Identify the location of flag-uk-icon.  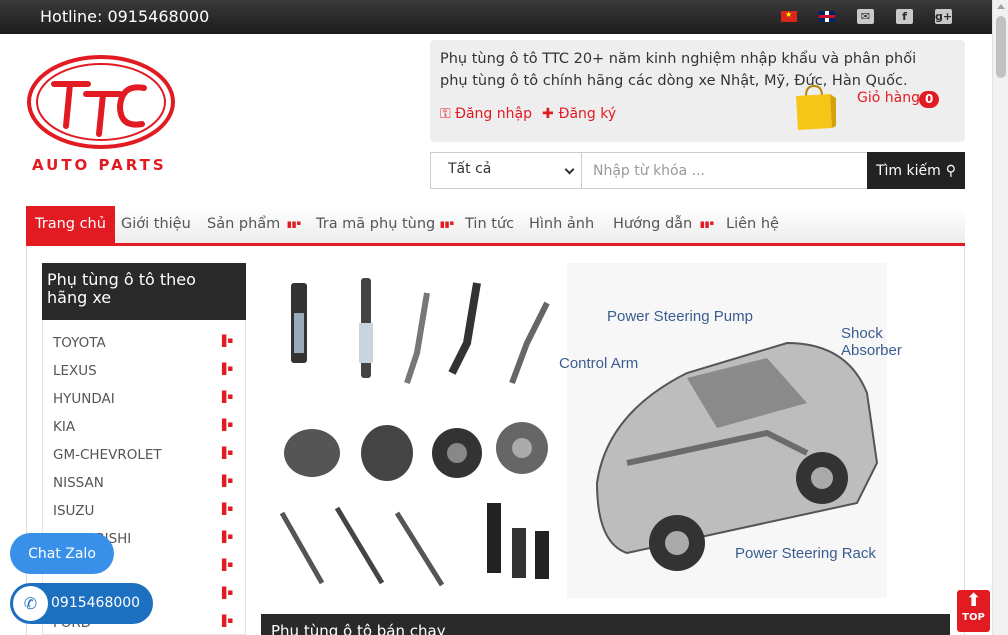
(827, 16).